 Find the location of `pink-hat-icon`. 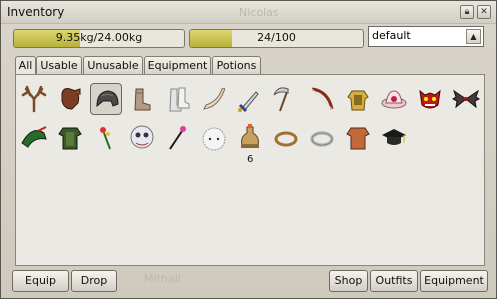

pink-hat-icon is located at coordinates (394, 99).